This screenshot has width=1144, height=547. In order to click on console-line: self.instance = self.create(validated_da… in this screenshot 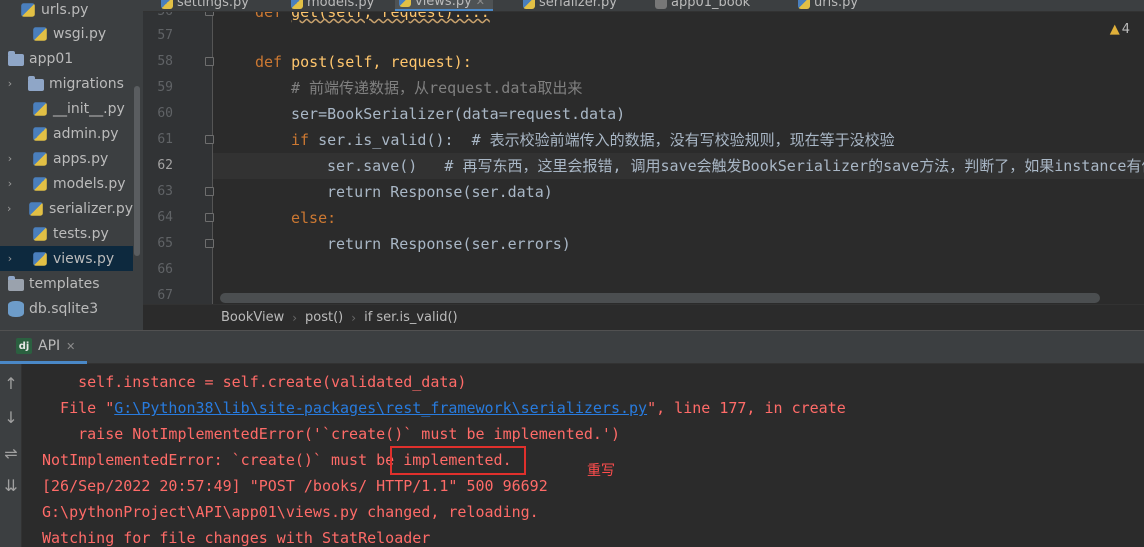, I will do `click(254, 382)`.